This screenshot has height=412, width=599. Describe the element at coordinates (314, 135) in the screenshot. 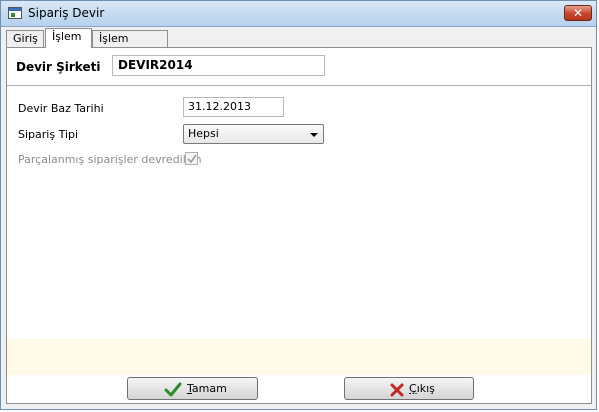

I see `dropdown-arrow-icon` at that location.